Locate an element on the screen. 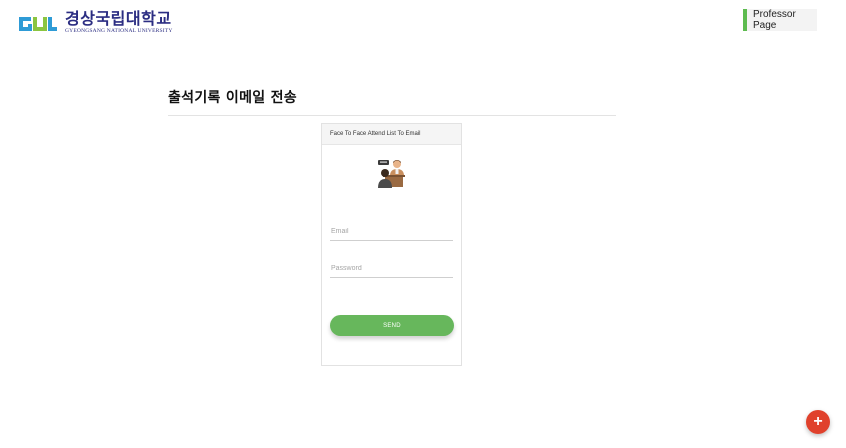  card-header-title: Face To Face Attend List To Email is located at coordinates (375, 134).